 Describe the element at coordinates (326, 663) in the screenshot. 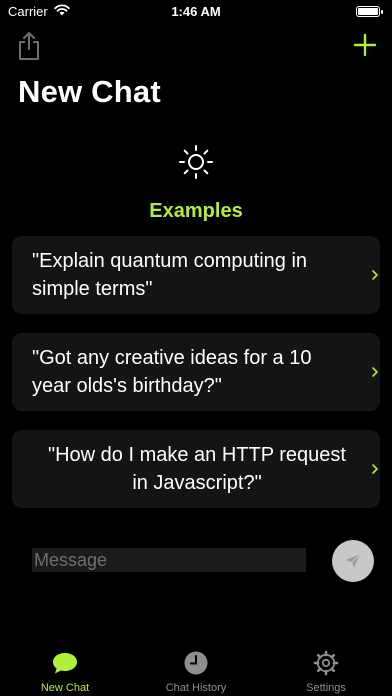

I see `gear-icon` at that location.